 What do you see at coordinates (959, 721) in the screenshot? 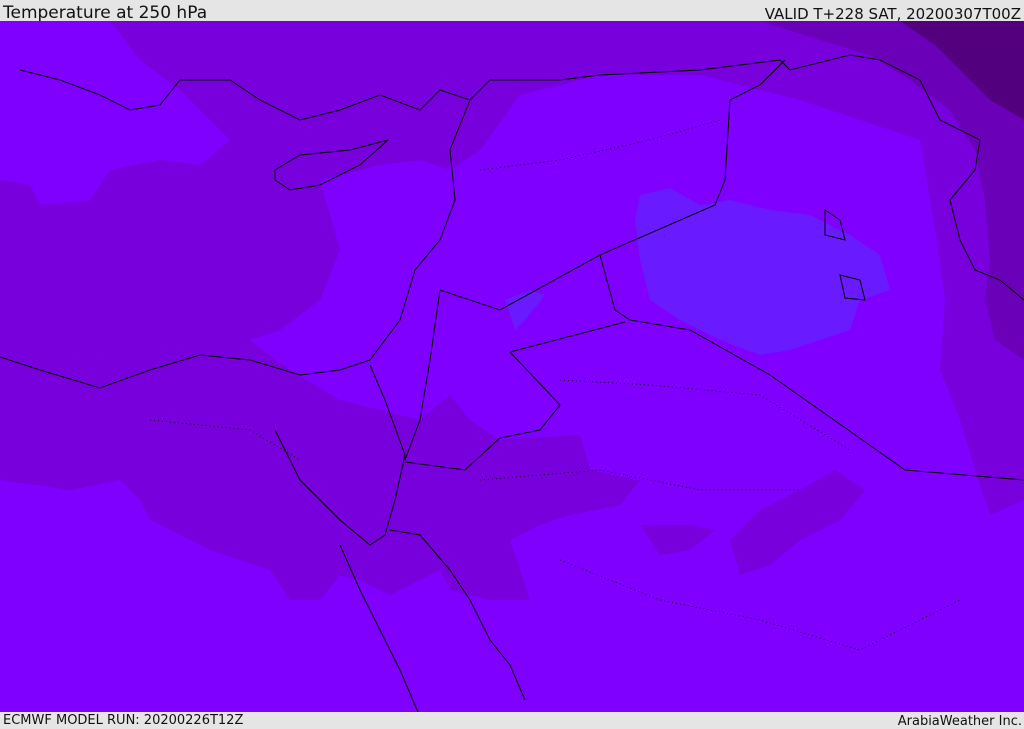
I see `brand-credit: ArabiaWeather Inc.` at bounding box center [959, 721].